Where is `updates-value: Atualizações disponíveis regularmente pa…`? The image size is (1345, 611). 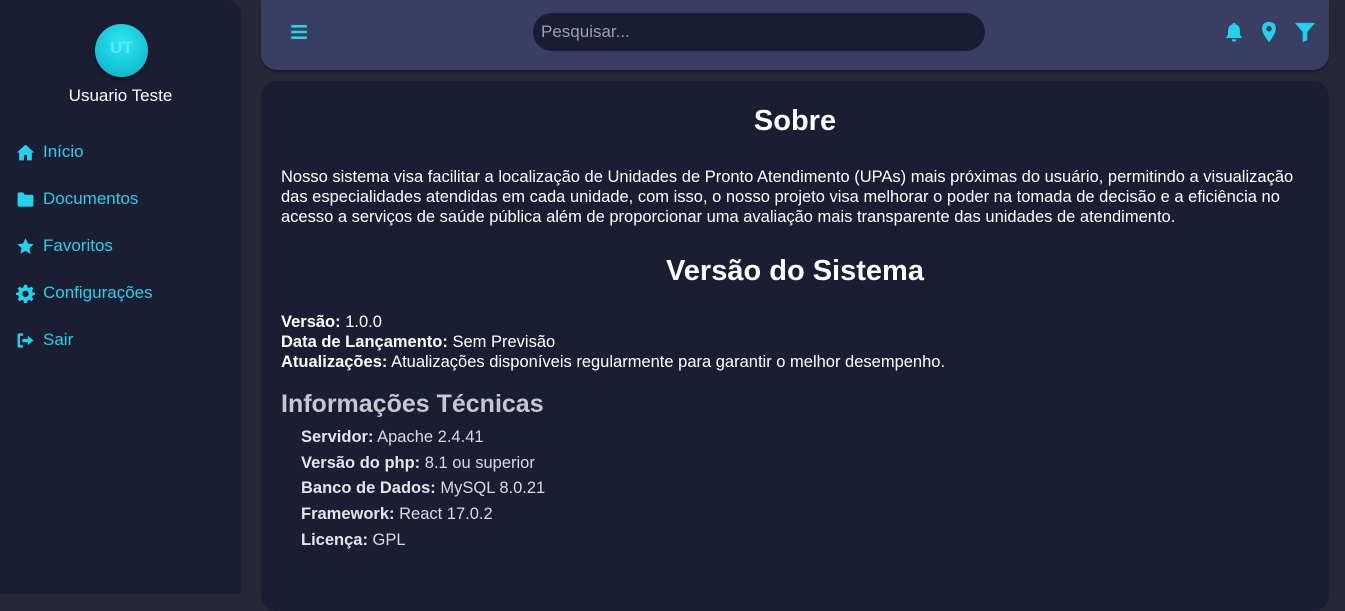
updates-value: Atualizações disponíveis regularmente pa… is located at coordinates (668, 362).